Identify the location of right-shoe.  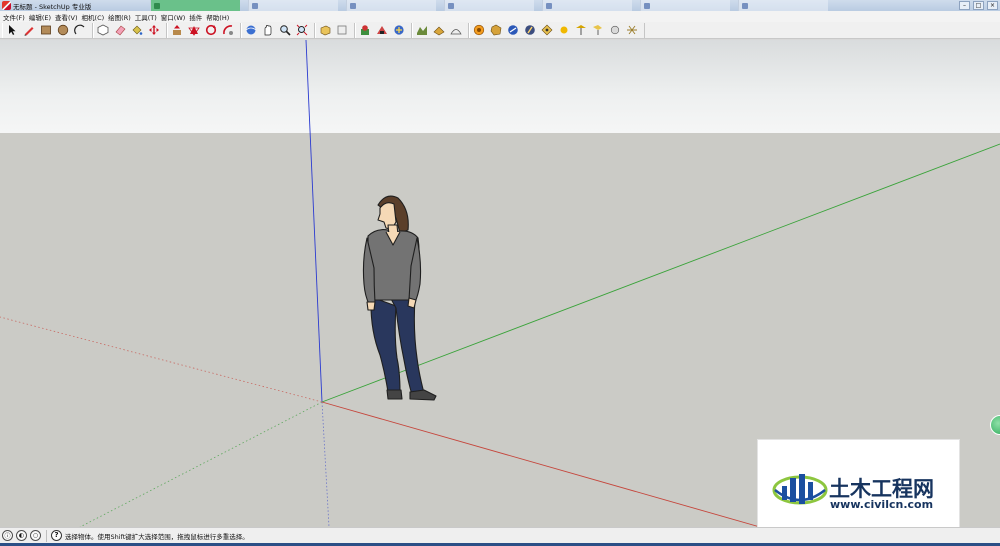
(423, 395).